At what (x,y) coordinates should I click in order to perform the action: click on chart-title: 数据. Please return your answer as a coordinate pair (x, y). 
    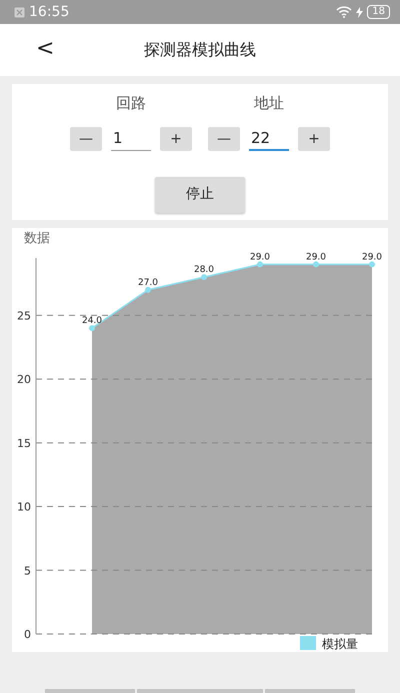
    Looking at the image, I should click on (37, 239).